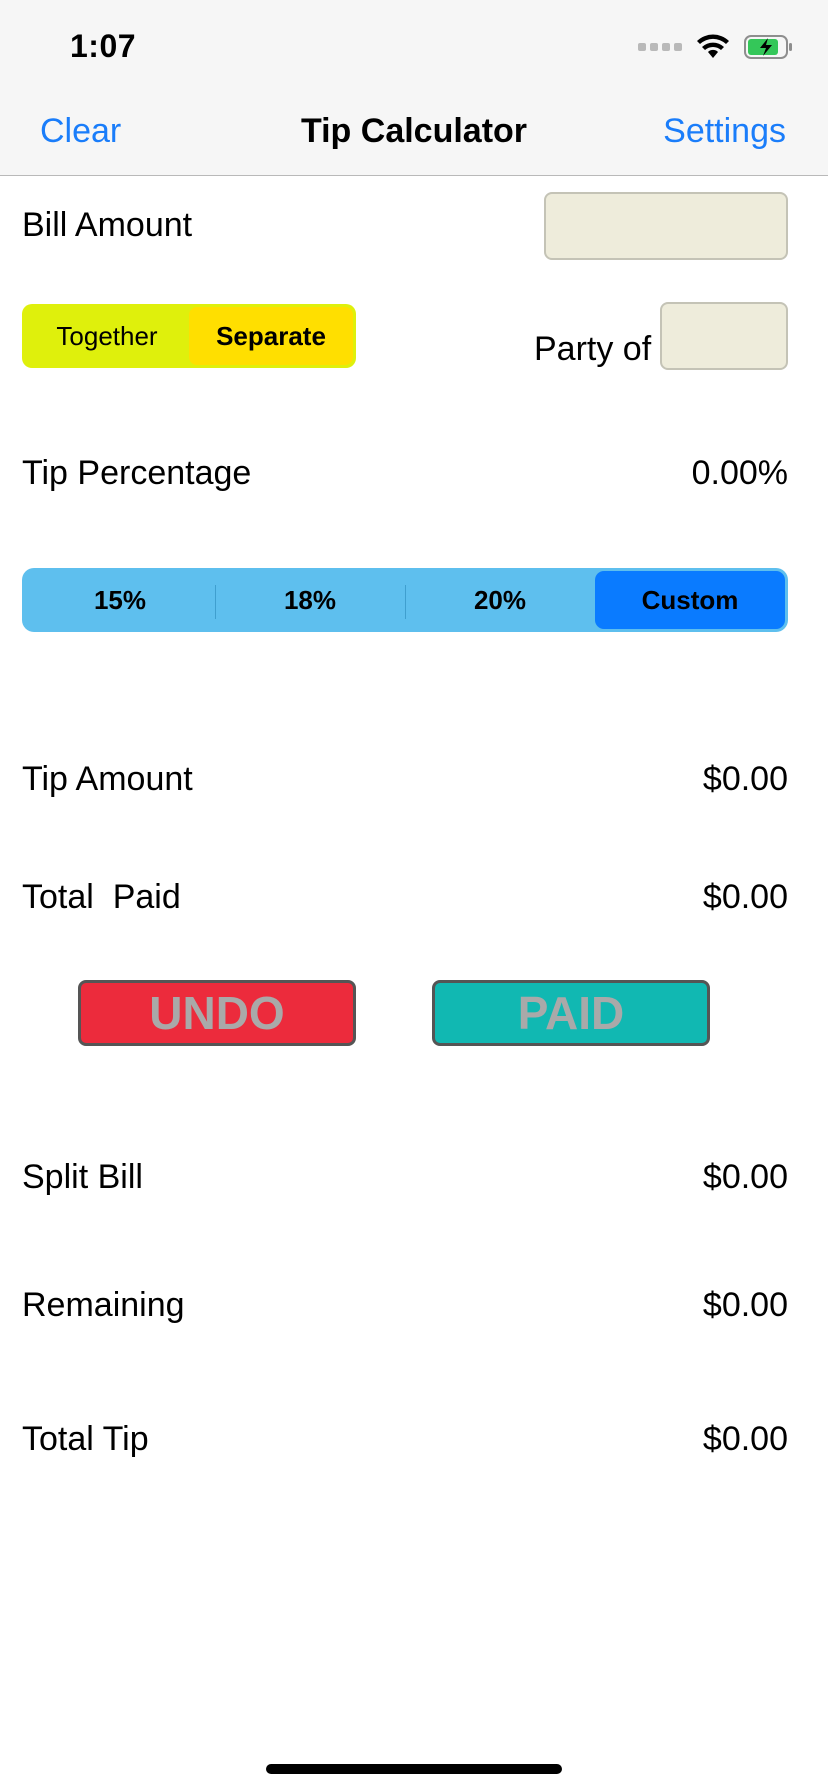 This screenshot has height=1792, width=828. What do you see at coordinates (80, 131) in the screenshot?
I see `clear-button: Clear` at bounding box center [80, 131].